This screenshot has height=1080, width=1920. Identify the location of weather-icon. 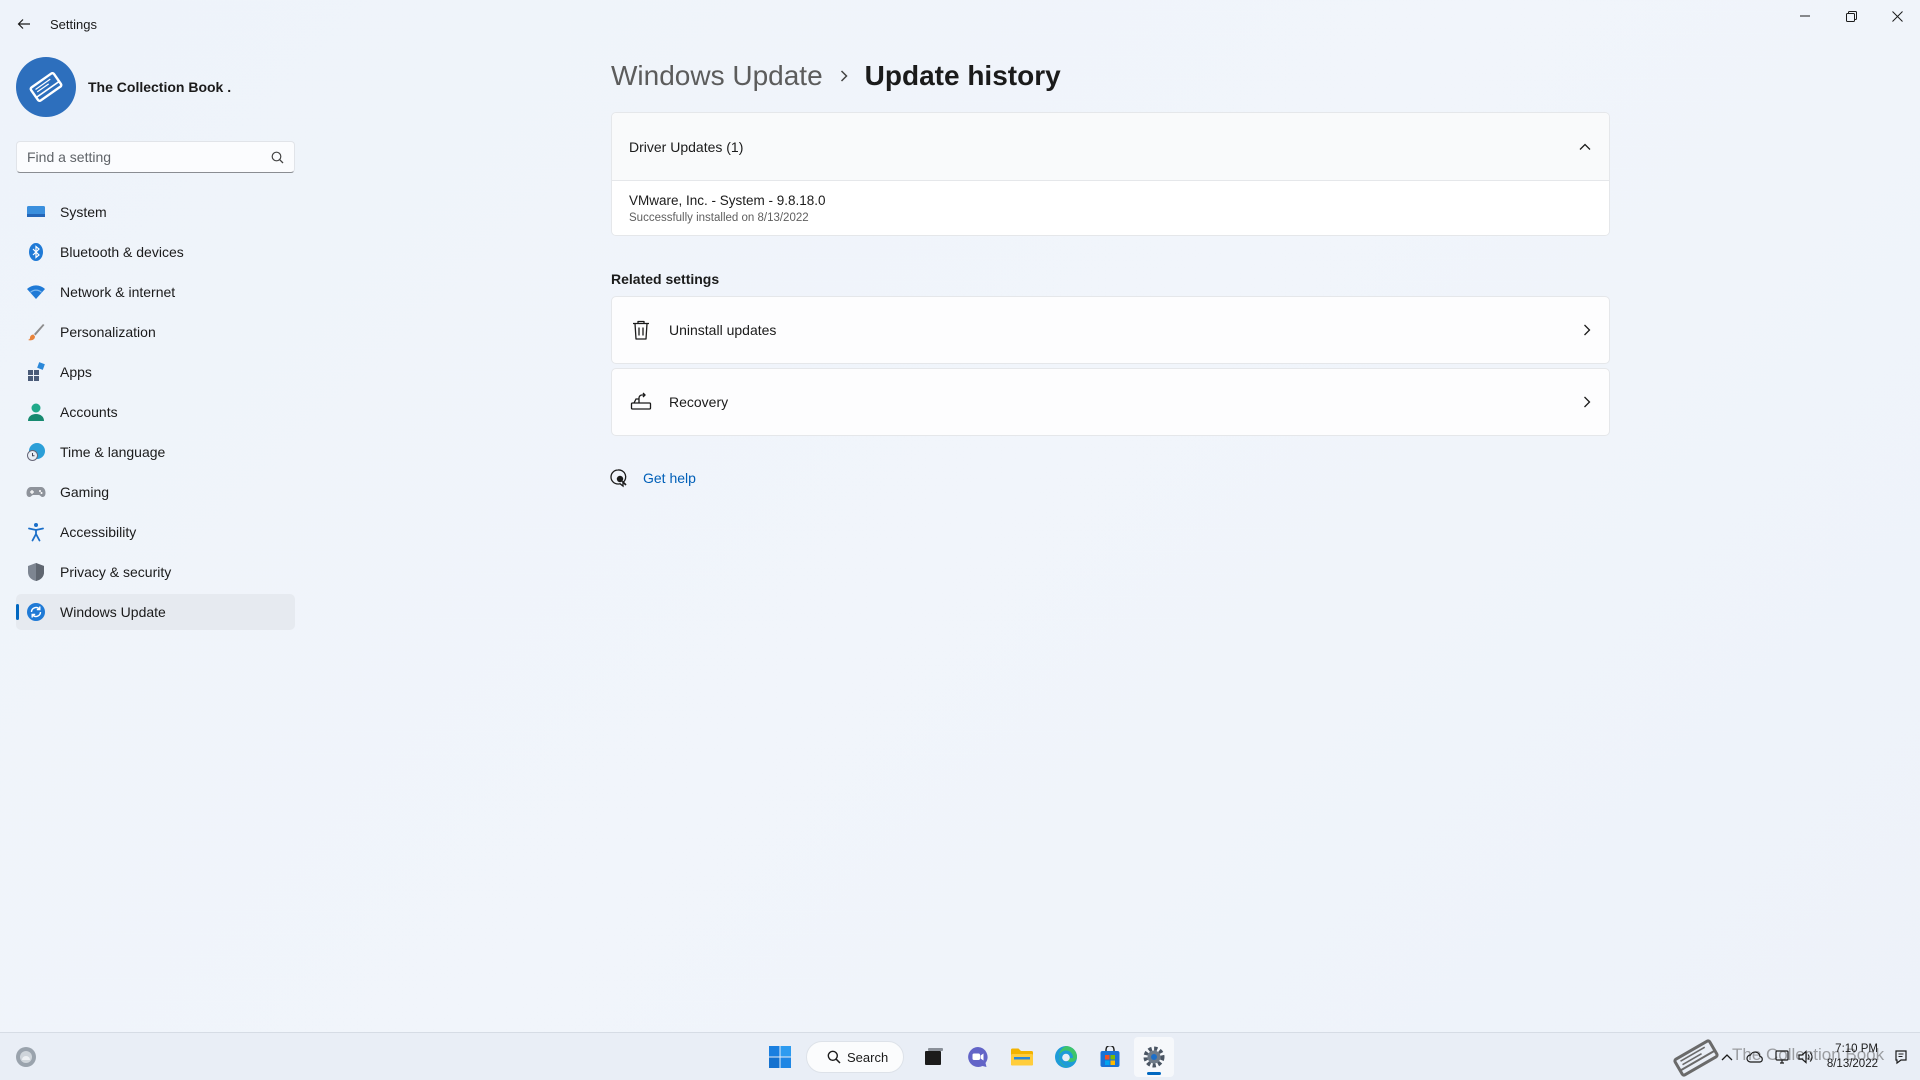
(26, 1057).